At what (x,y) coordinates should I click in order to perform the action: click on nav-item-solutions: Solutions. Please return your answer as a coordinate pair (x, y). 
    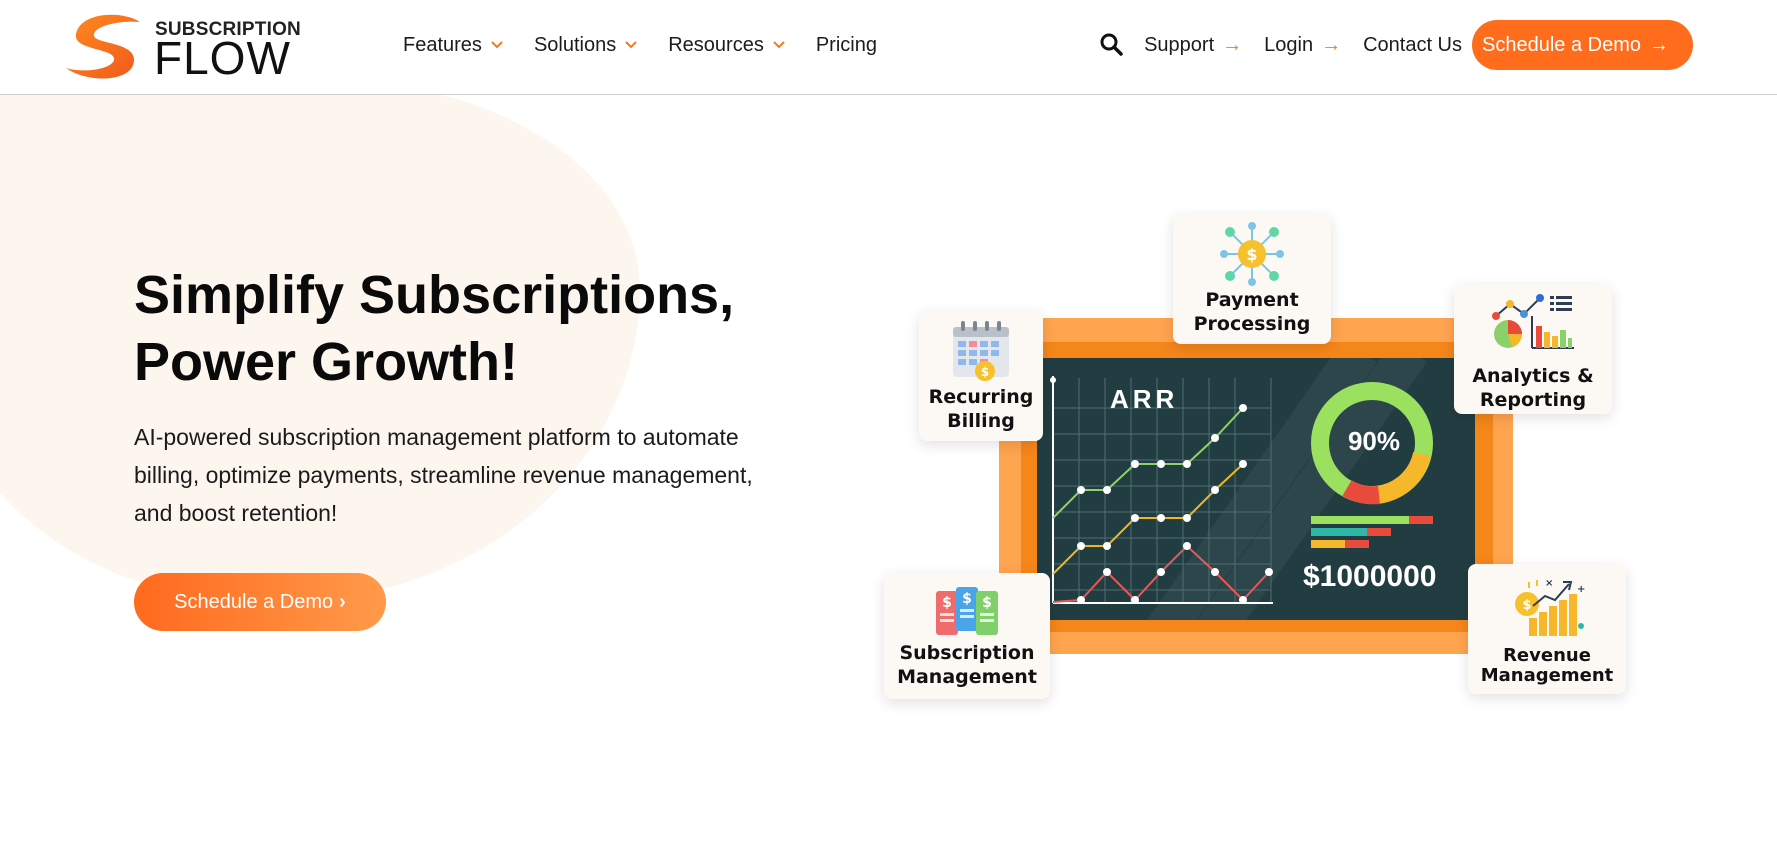
    Looking at the image, I should click on (586, 45).